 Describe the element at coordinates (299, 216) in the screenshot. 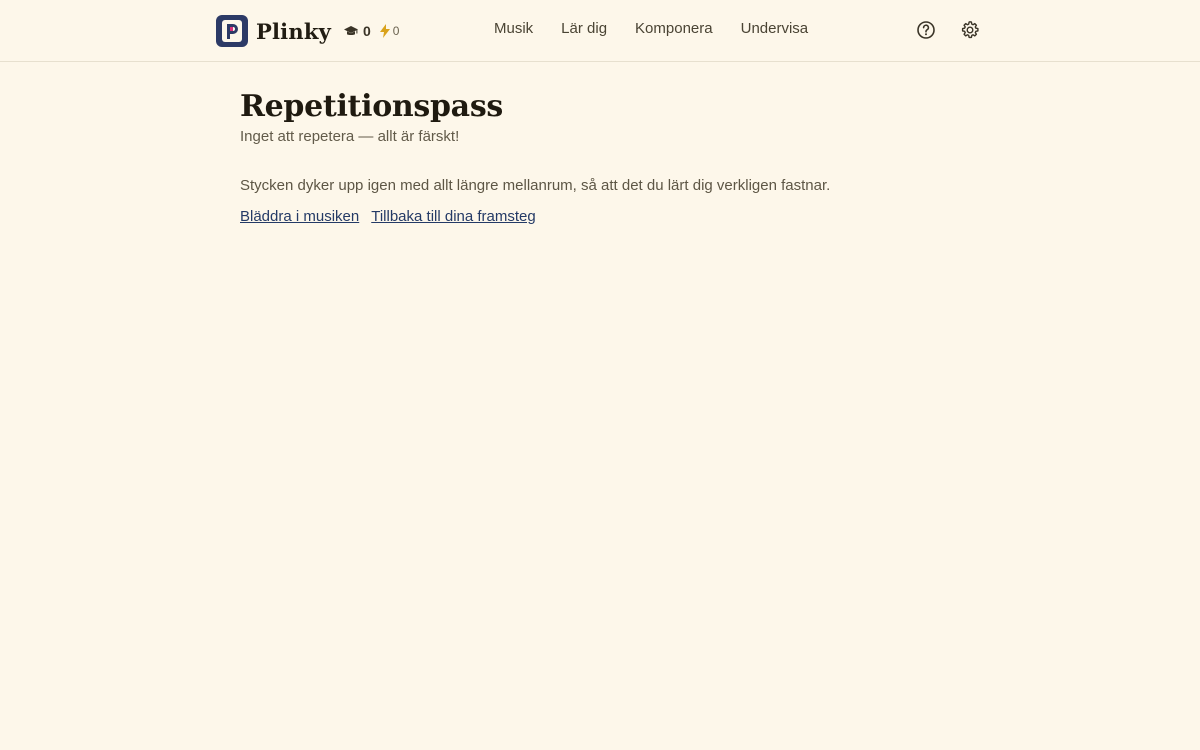

I see `browse-music-link: Bläddra i musiken` at that location.